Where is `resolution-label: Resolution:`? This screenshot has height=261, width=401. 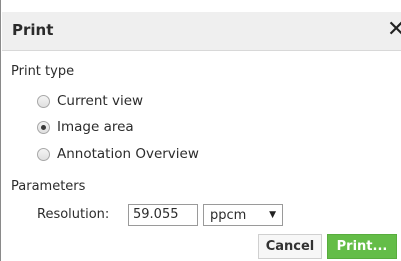 resolution-label: Resolution: is located at coordinates (73, 214).